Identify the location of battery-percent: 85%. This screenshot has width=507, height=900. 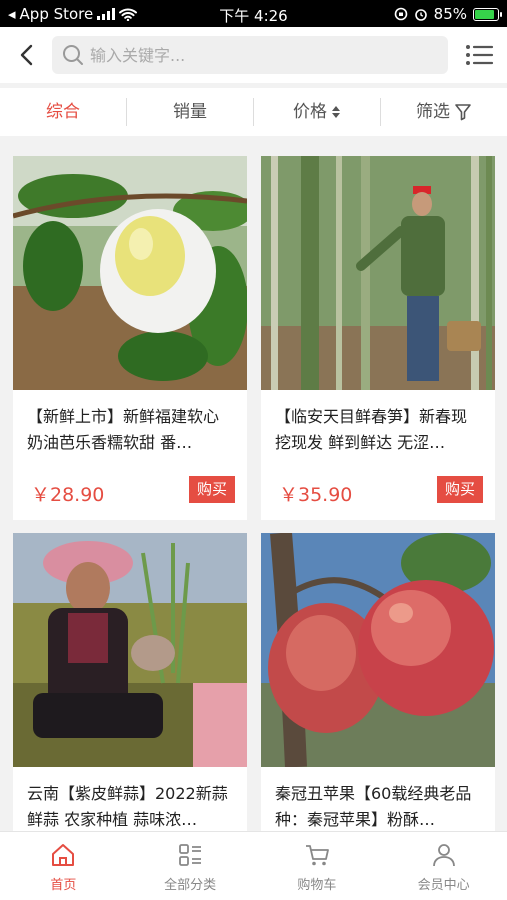
(450, 14).